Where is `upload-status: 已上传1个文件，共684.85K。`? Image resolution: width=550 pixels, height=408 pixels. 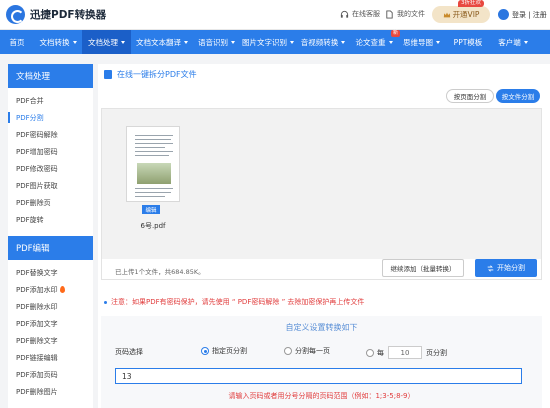
upload-status: 已上传1个文件，共684.85K。 is located at coordinates (160, 272).